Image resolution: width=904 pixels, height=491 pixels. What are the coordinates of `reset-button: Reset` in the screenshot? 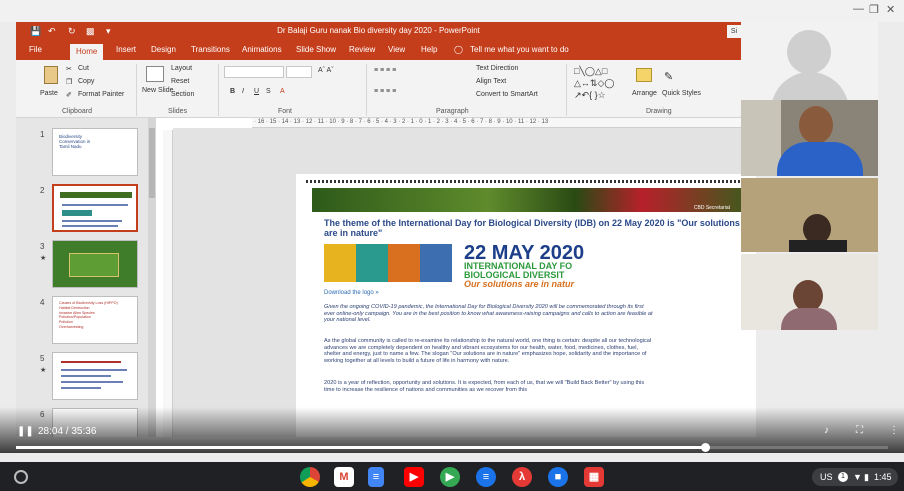 It's located at (180, 81).